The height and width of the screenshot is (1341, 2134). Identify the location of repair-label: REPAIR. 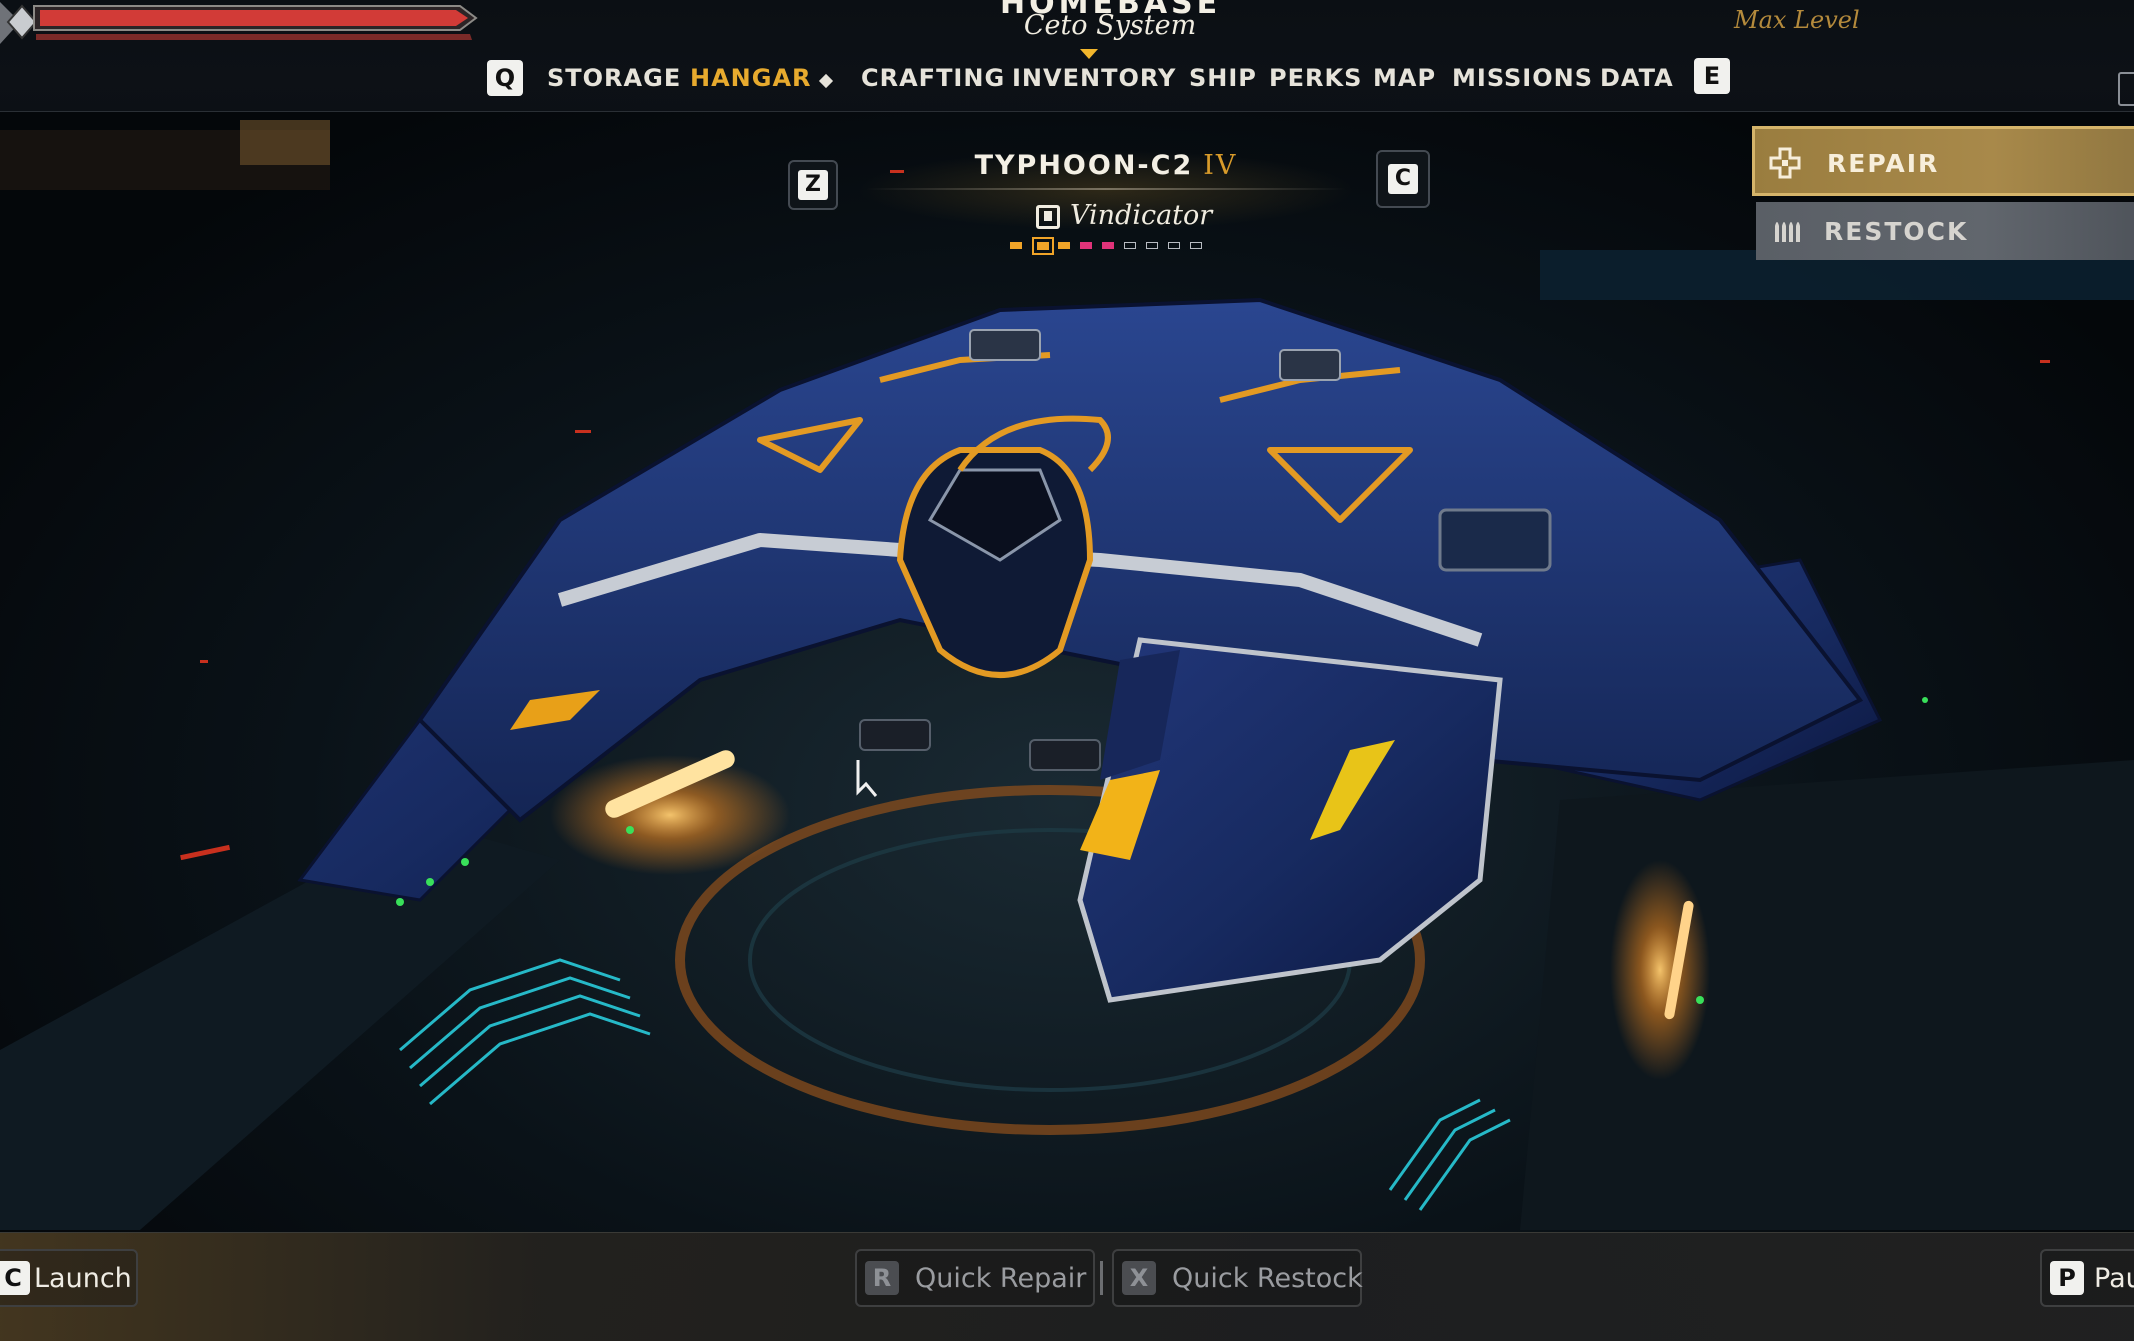
(1883, 163).